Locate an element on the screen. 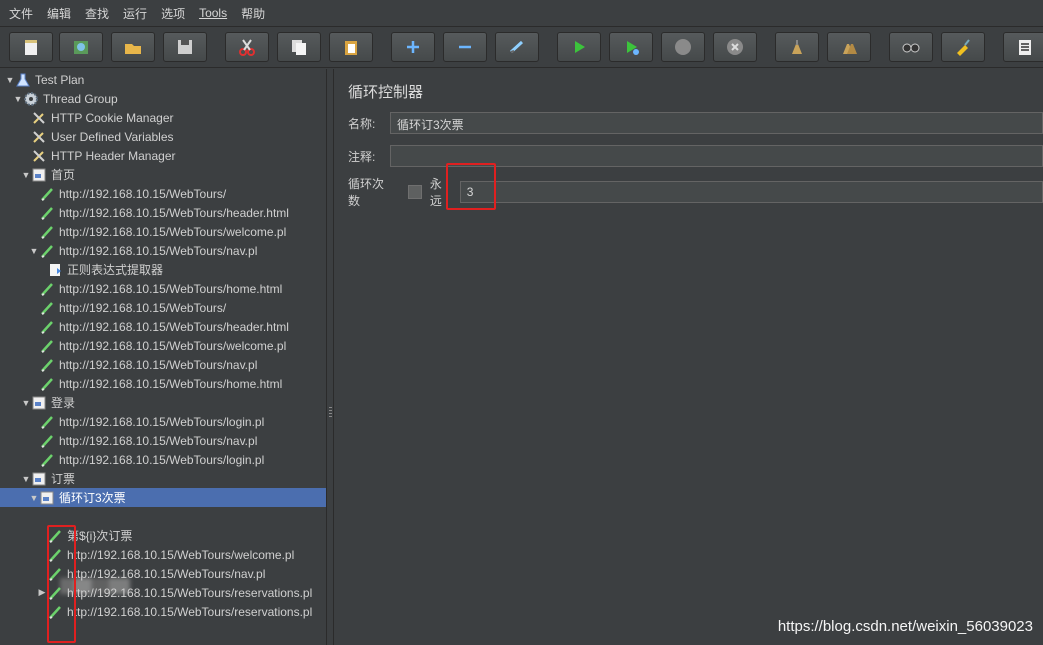 This screenshot has width=1043, height=645. shutdown-button is located at coordinates (735, 47).